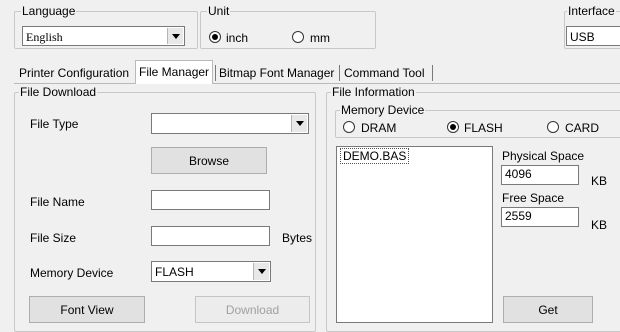 This screenshot has width=620, height=332. What do you see at coordinates (53, 238) in the screenshot?
I see `file-size-label: File Size` at bounding box center [53, 238].